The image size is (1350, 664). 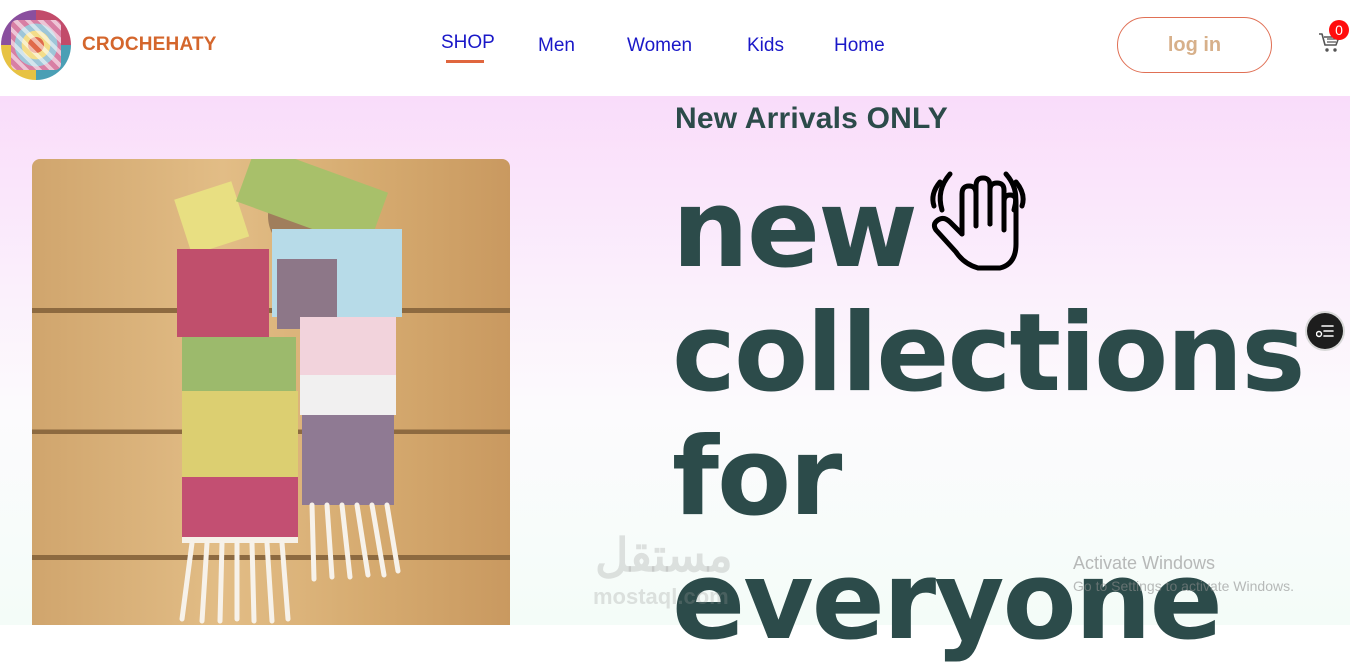 What do you see at coordinates (659, 46) in the screenshot?
I see `nav-women: Women` at bounding box center [659, 46].